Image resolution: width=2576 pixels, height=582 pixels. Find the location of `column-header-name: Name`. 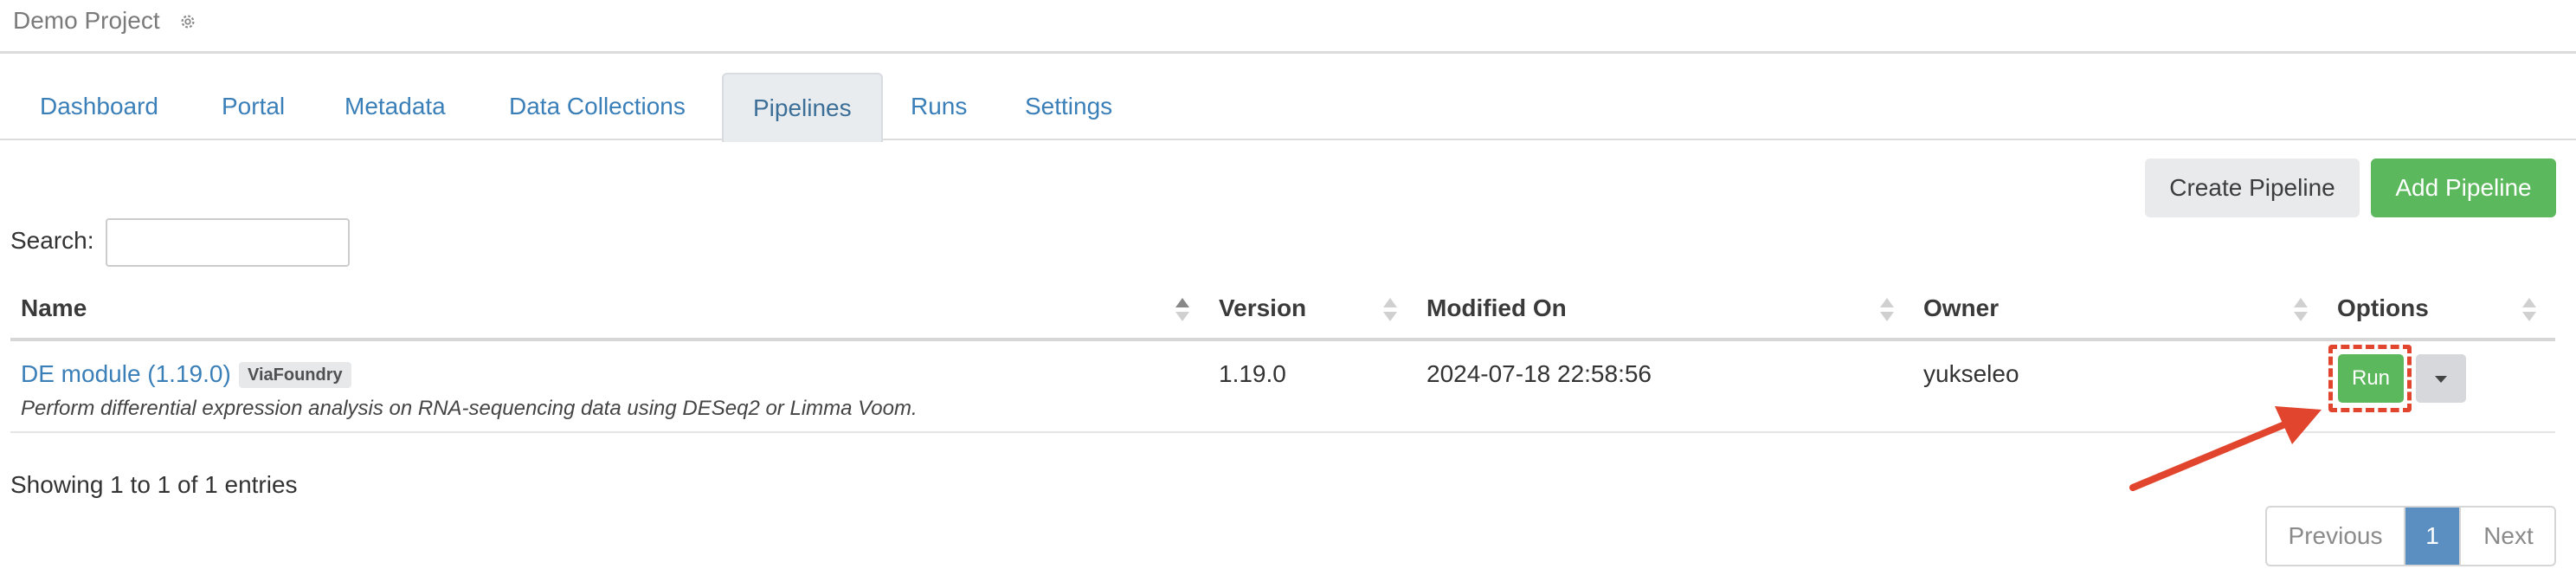

column-header-name: Name is located at coordinates (54, 308).